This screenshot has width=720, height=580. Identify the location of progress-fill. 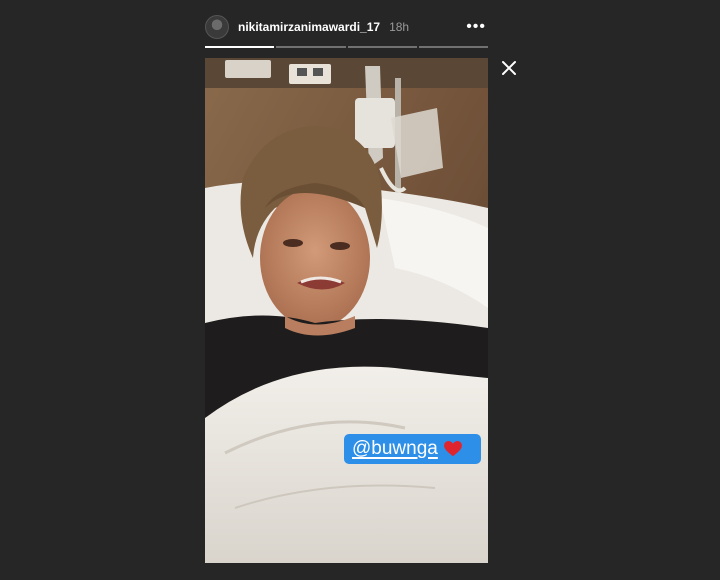
(240, 47).